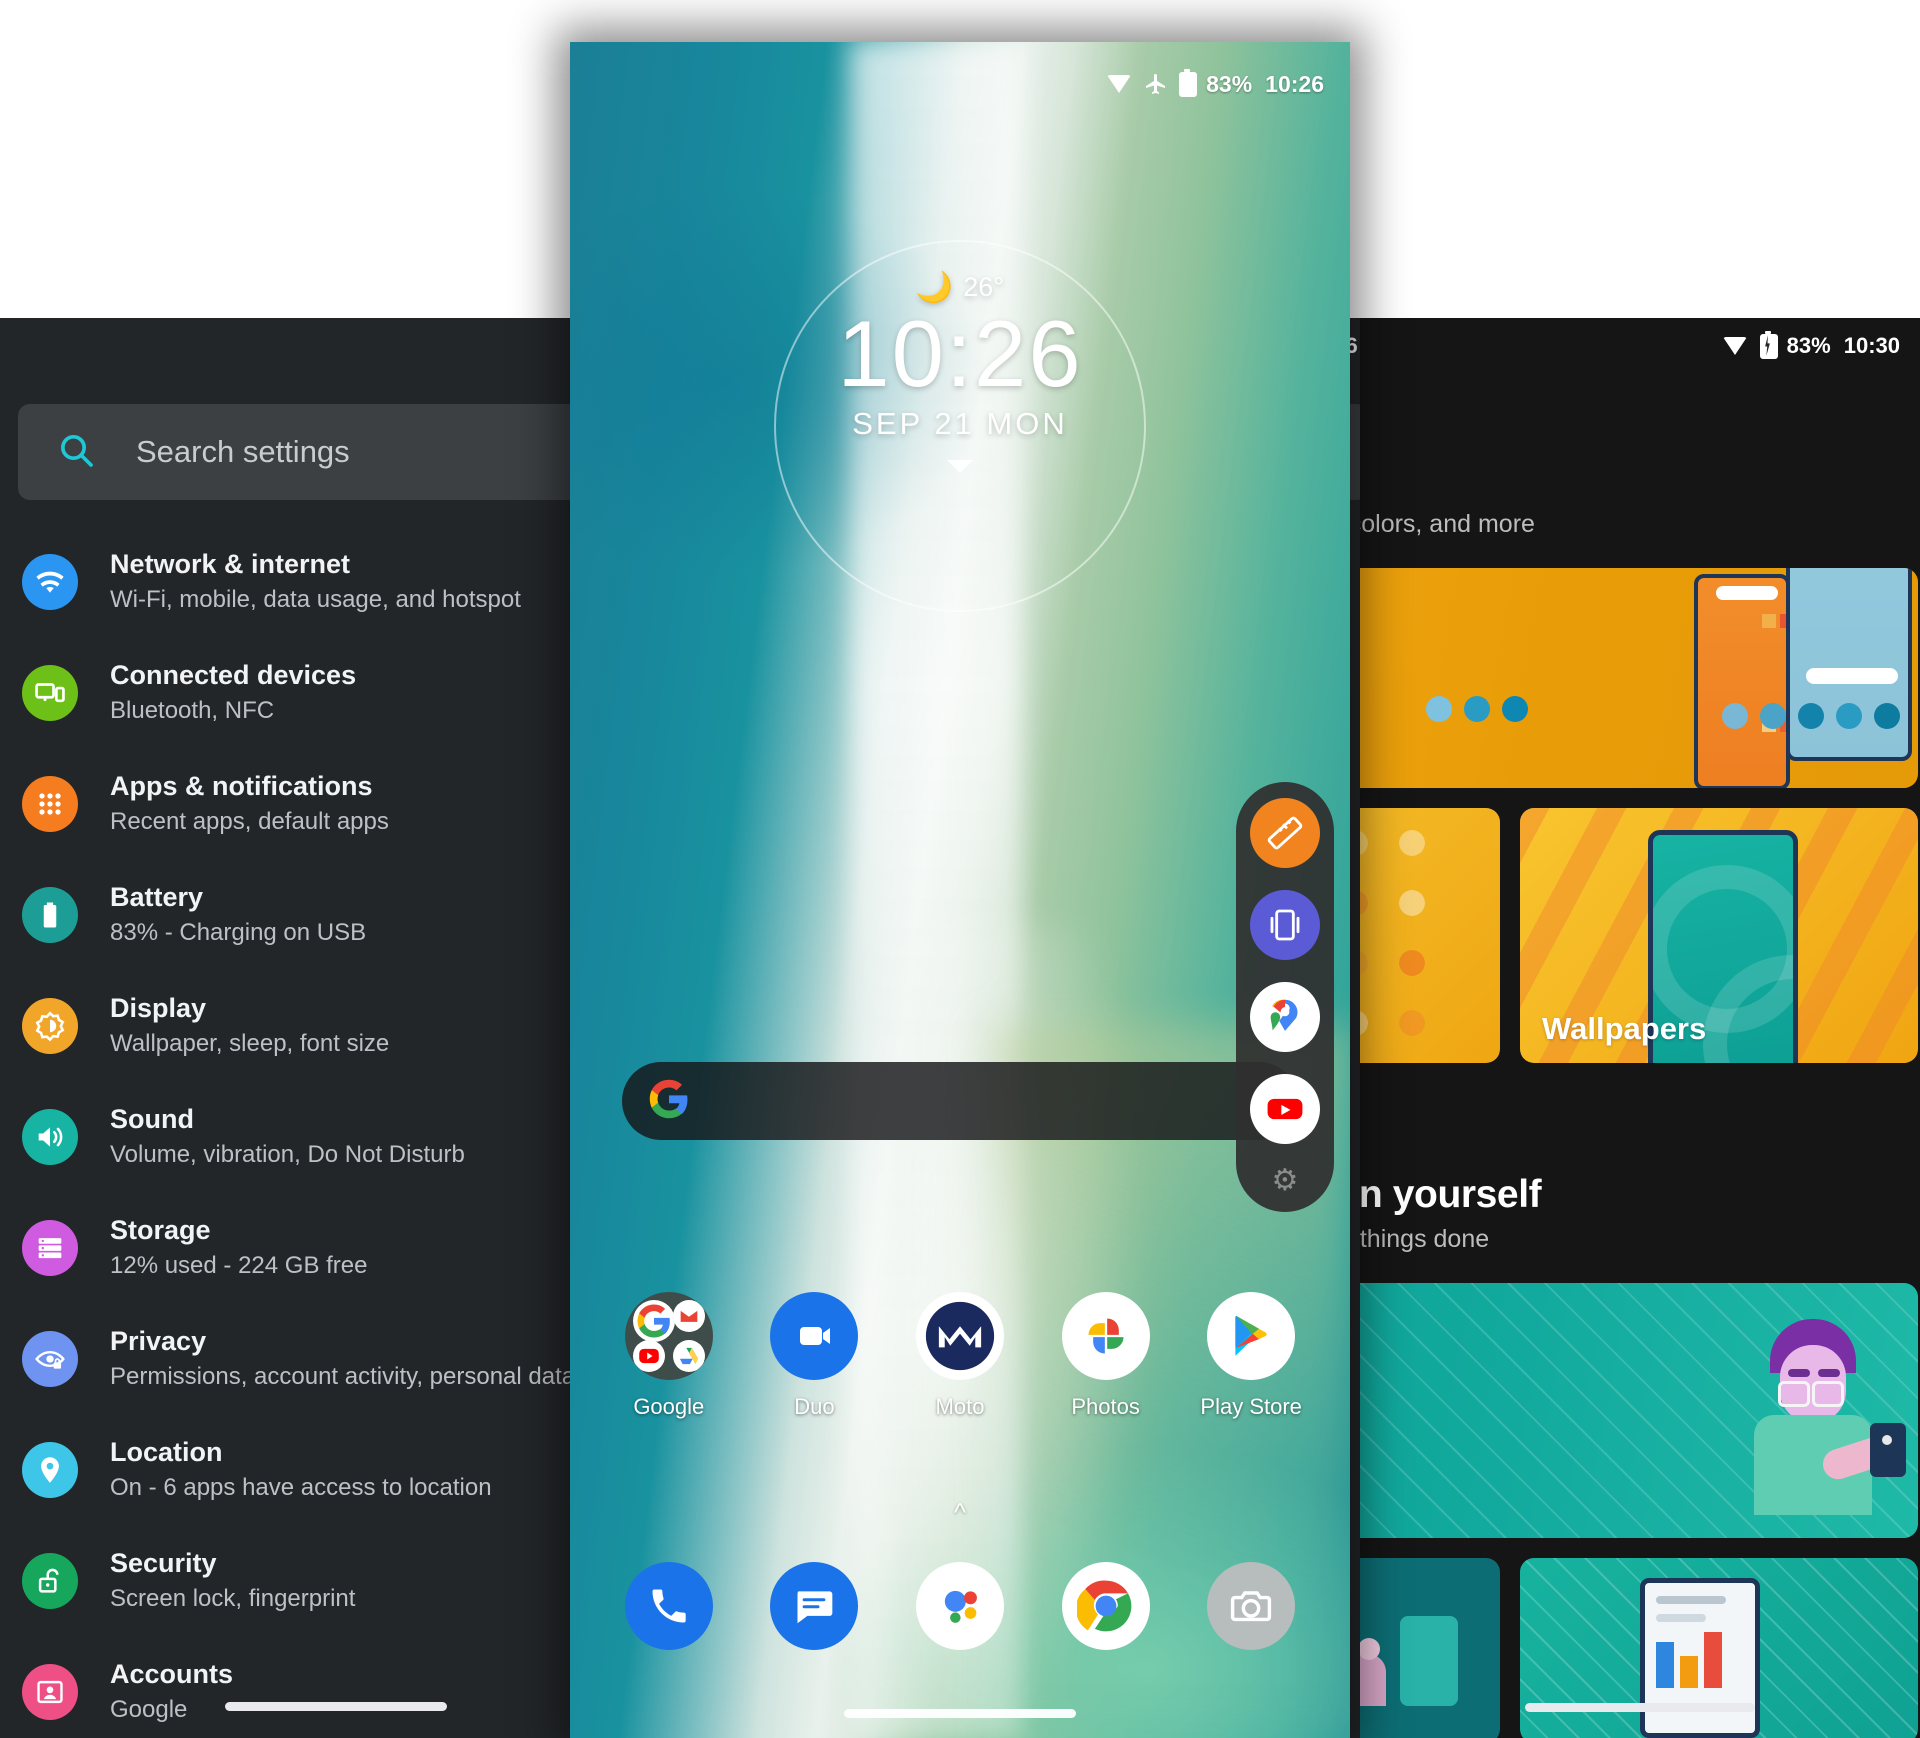 The image size is (1920, 1738). I want to click on messages-icon, so click(814, 1606).